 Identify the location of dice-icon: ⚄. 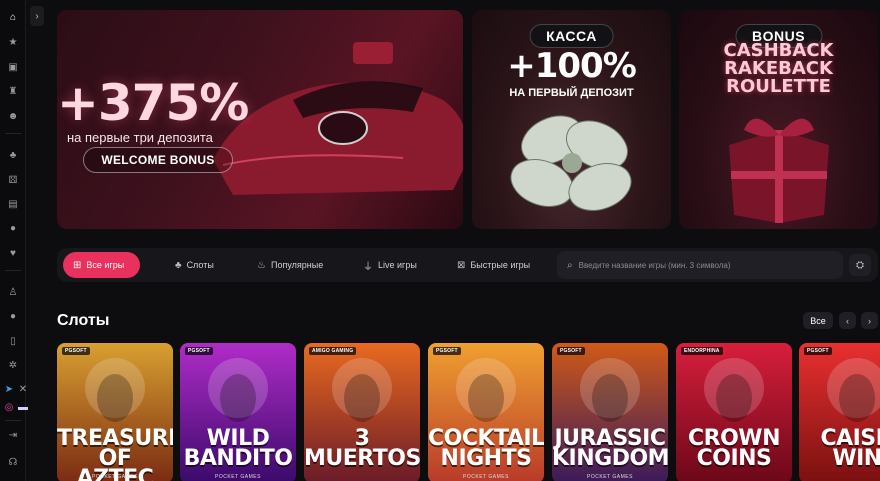
(13, 180).